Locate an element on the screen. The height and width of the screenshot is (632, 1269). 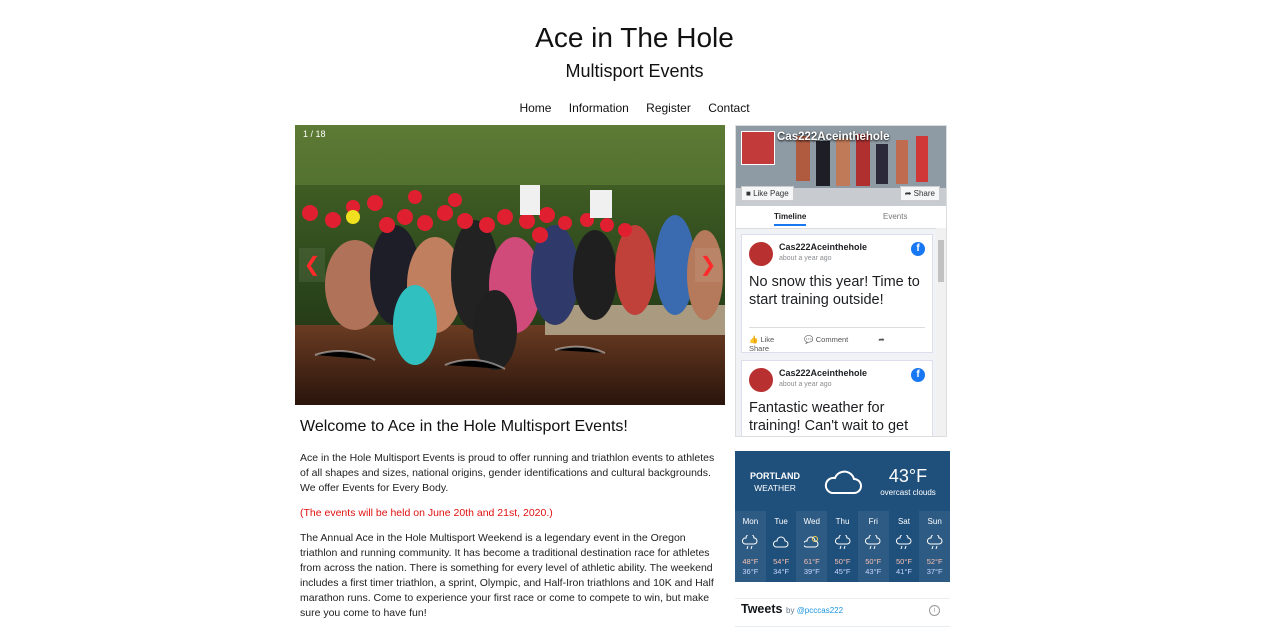
facebook-page-avatar is located at coordinates (758, 148).